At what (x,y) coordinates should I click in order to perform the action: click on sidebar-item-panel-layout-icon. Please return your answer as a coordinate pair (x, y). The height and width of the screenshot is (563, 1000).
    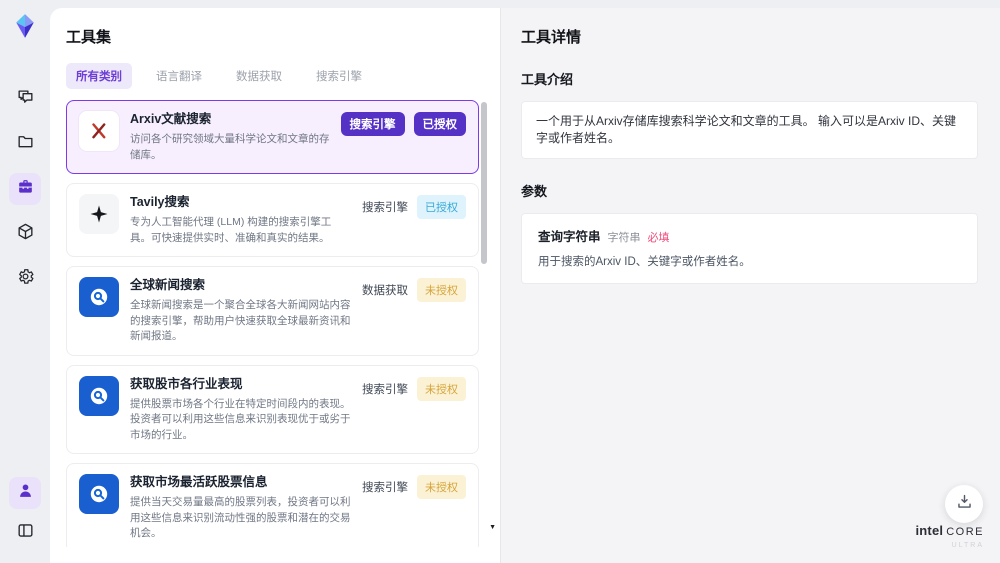
    Looking at the image, I should click on (25, 533).